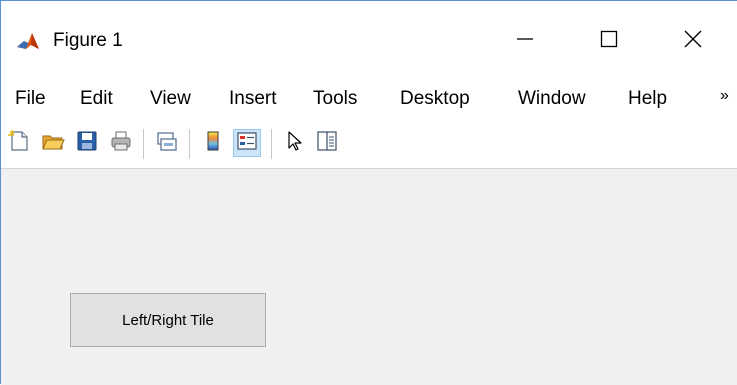  What do you see at coordinates (335, 99) in the screenshot?
I see `menu-tools: Tools` at bounding box center [335, 99].